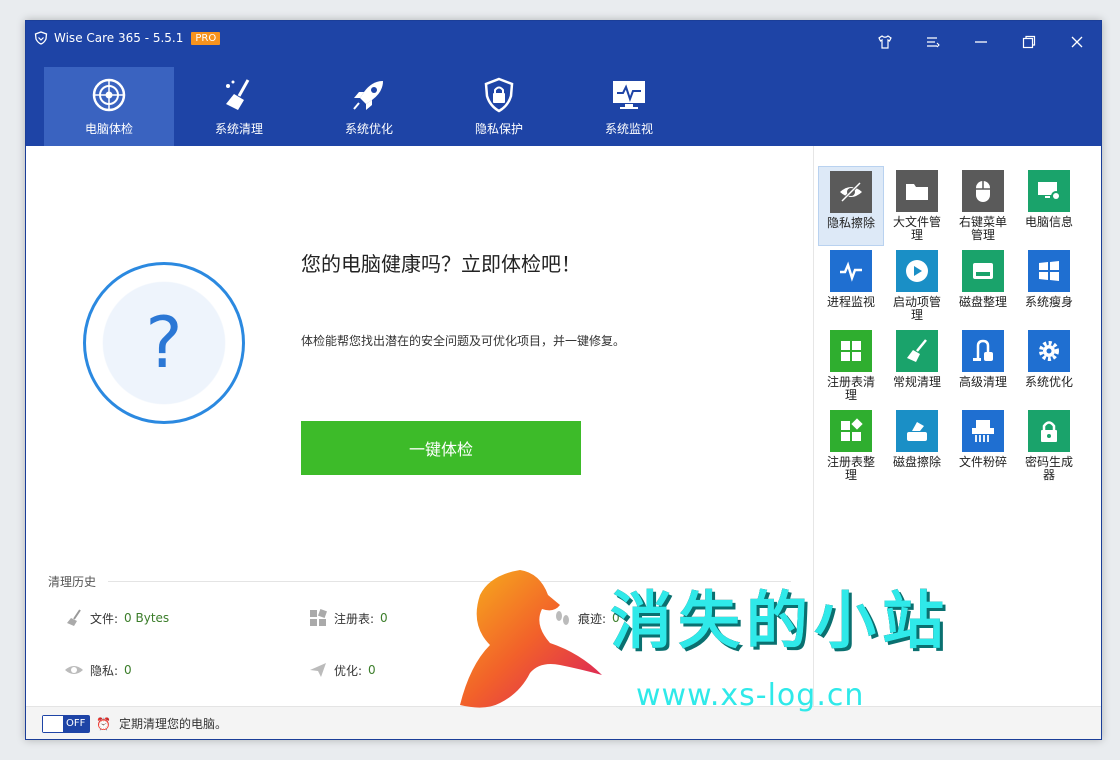 The image size is (1120, 760). I want to click on tool-label: 进程监视, so click(850, 302).